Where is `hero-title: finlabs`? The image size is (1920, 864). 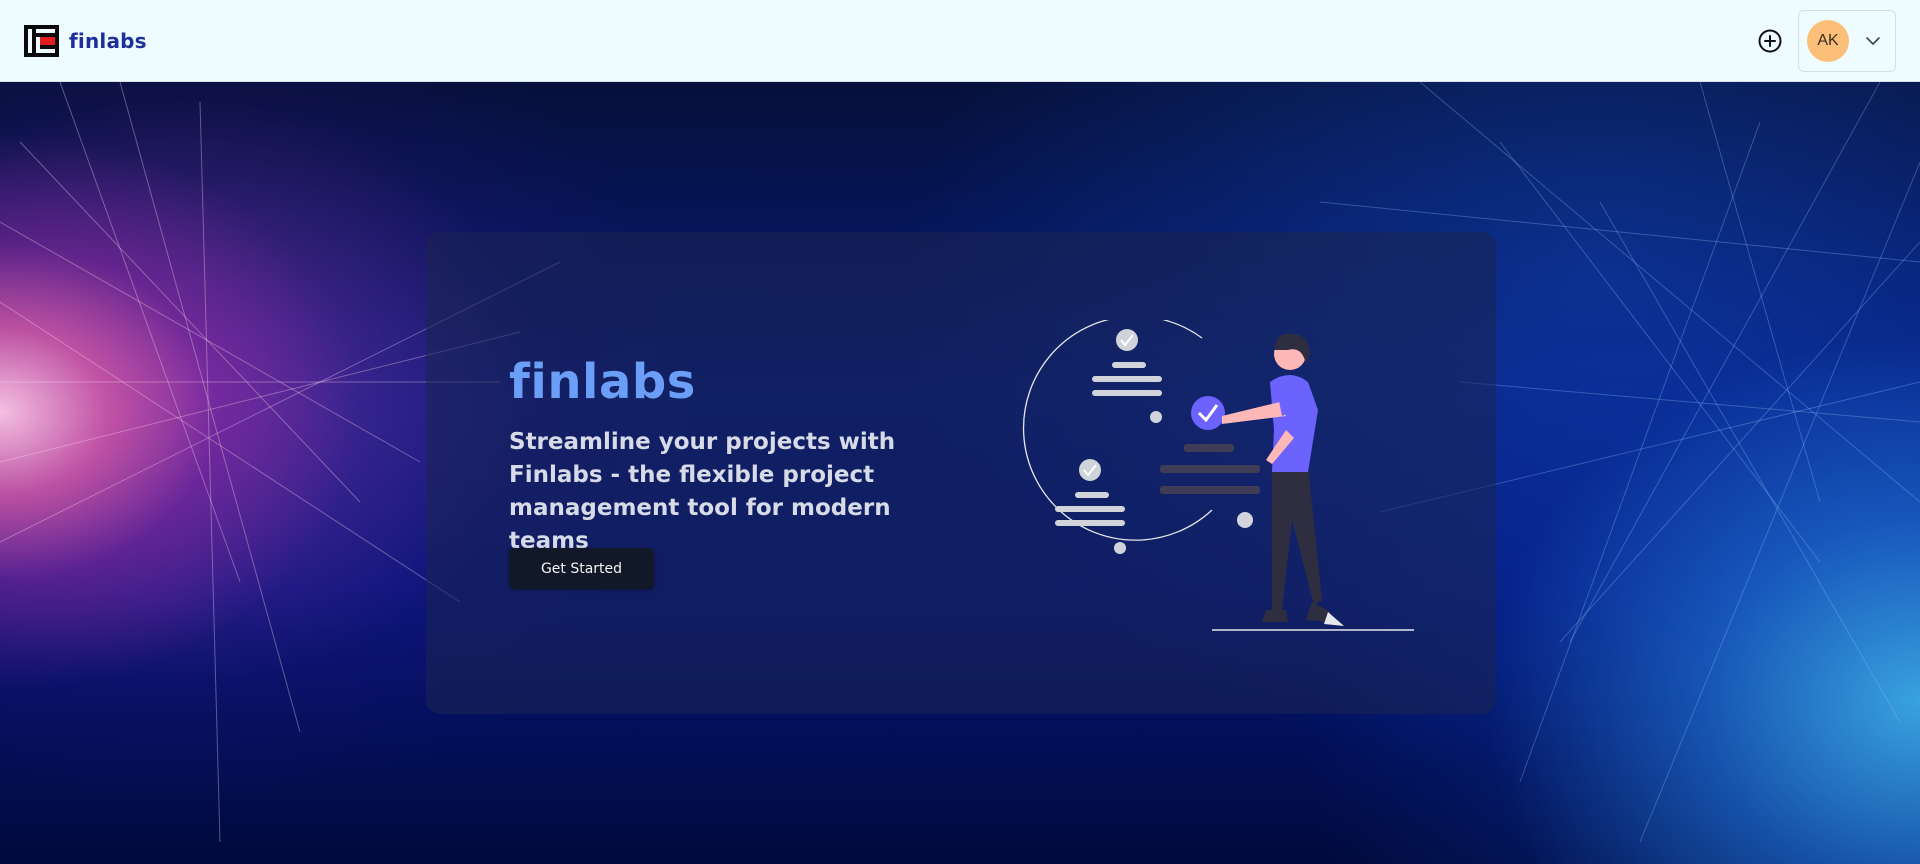 hero-title: finlabs is located at coordinates (602, 382).